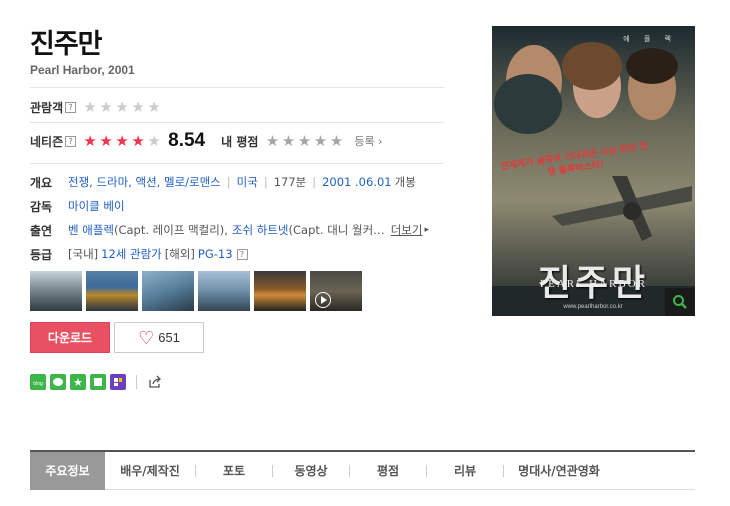 The image size is (730, 506). Describe the element at coordinates (187, 140) in the screenshot. I see `netizen-score: 8.54` at that location.